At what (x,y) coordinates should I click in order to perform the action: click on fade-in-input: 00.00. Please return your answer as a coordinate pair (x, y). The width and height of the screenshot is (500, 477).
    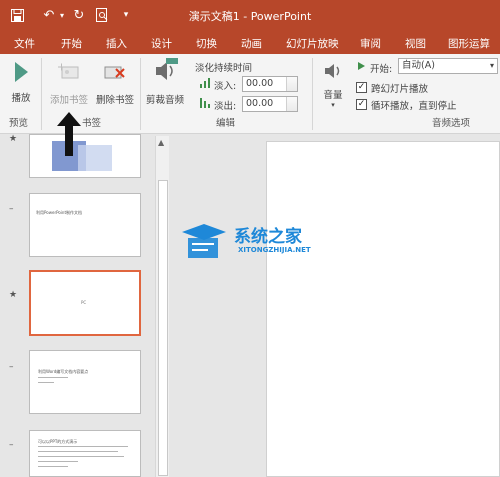
    Looking at the image, I should click on (270, 84).